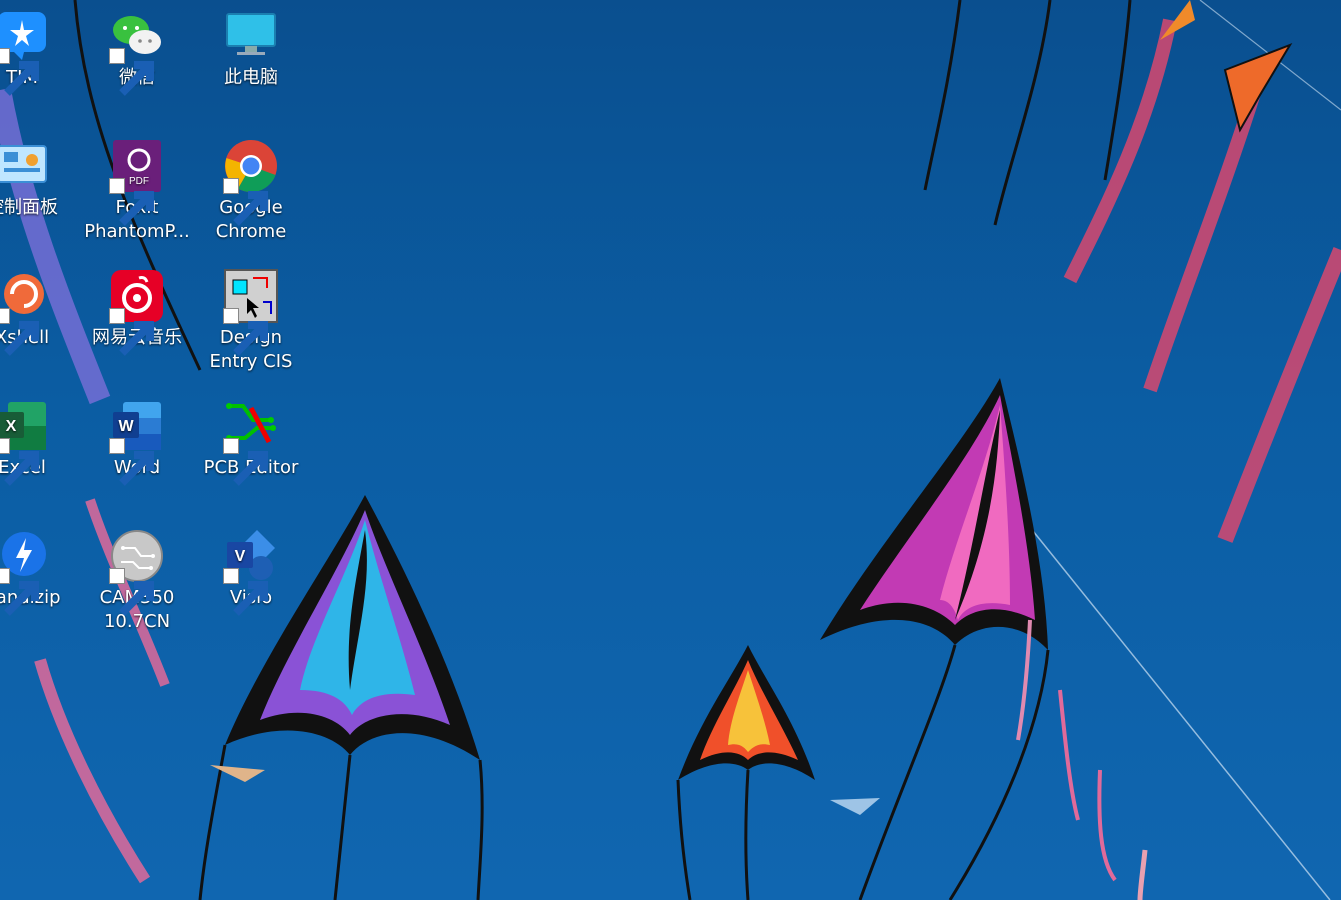 The image size is (1341, 900). I want to click on desktop-icon-tim: TIM, so click(38, 52).